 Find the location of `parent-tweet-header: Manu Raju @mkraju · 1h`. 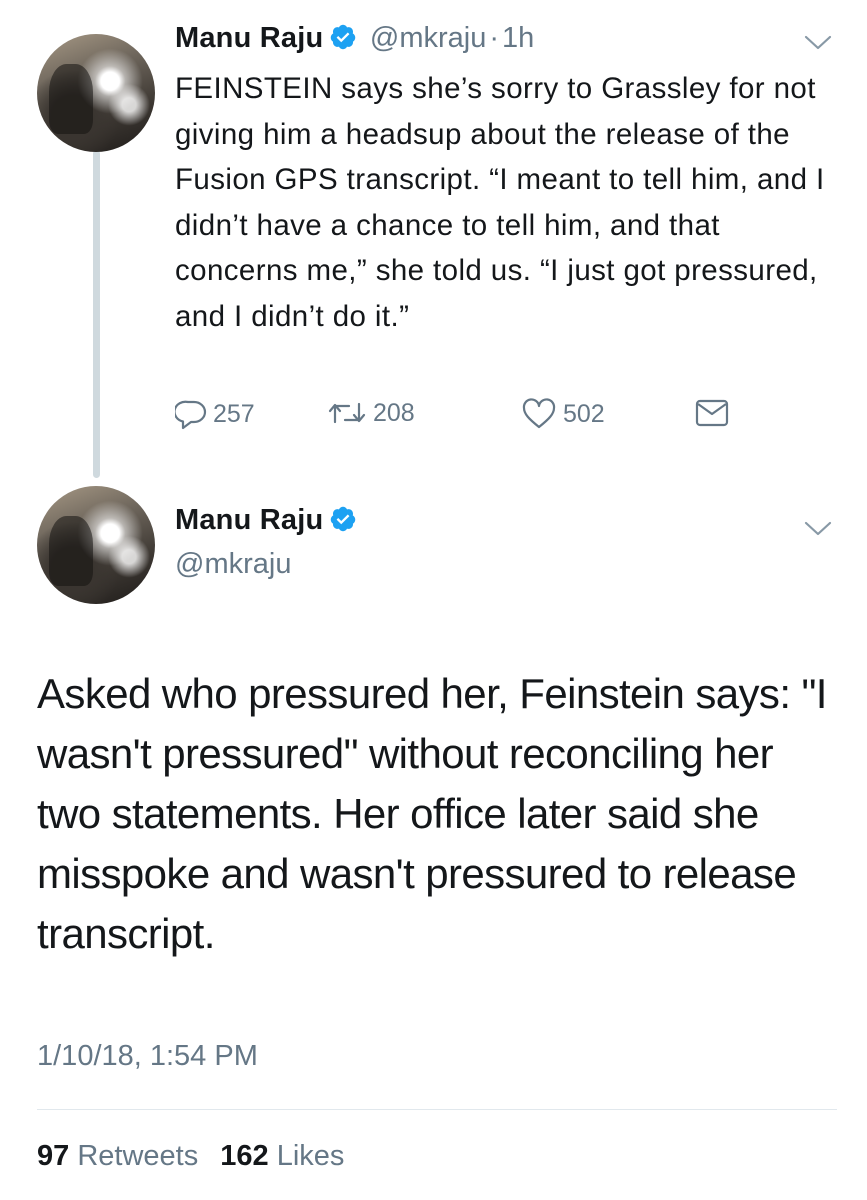

parent-tweet-header: Manu Raju @mkraju · 1h is located at coordinates (354, 39).